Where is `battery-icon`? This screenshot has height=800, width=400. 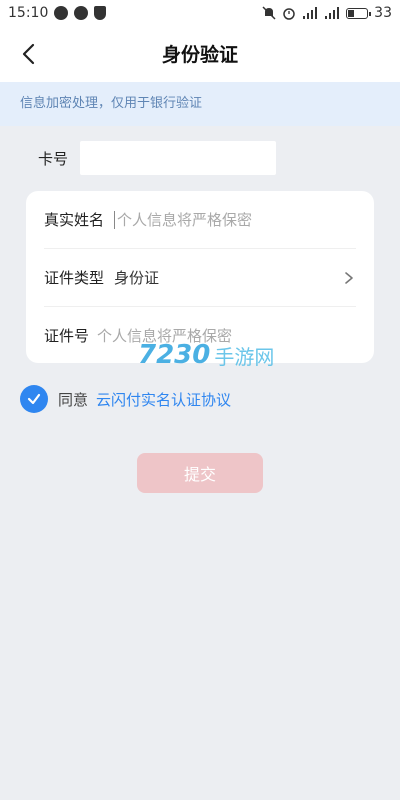 battery-icon is located at coordinates (359, 13).